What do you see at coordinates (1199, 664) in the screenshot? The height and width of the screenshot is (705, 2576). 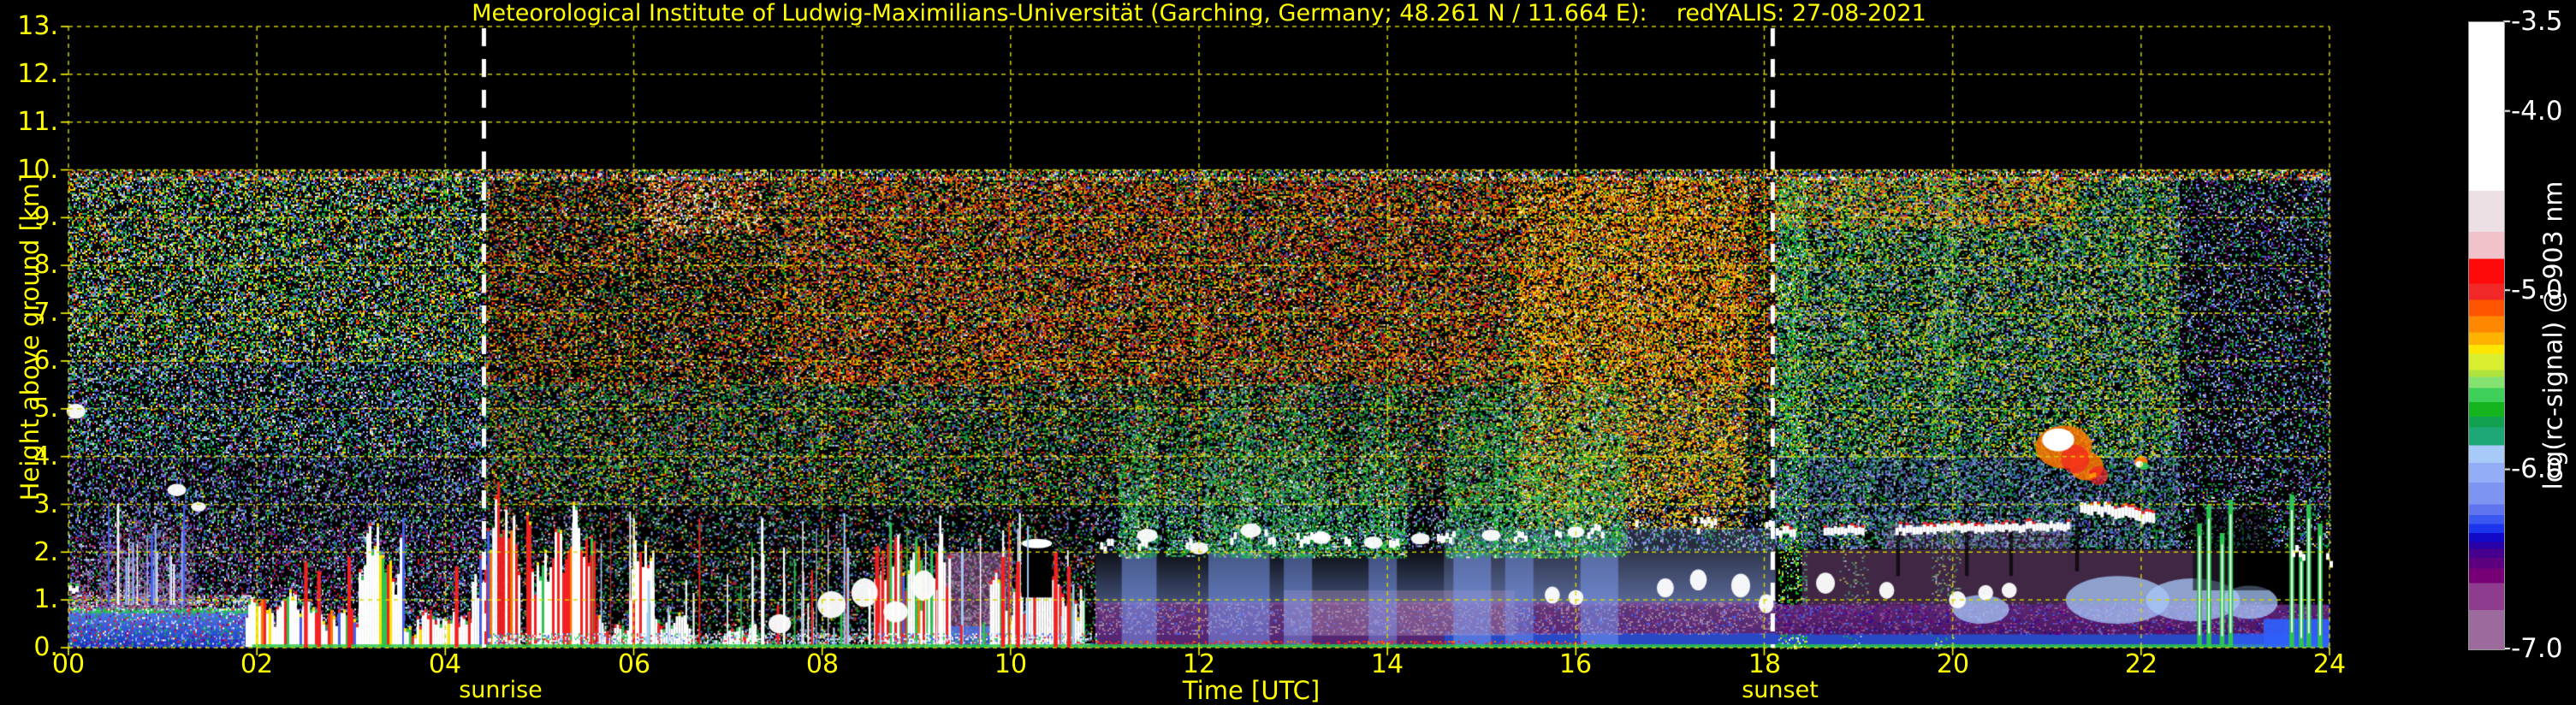 I see `x-tick-12: 12` at bounding box center [1199, 664].